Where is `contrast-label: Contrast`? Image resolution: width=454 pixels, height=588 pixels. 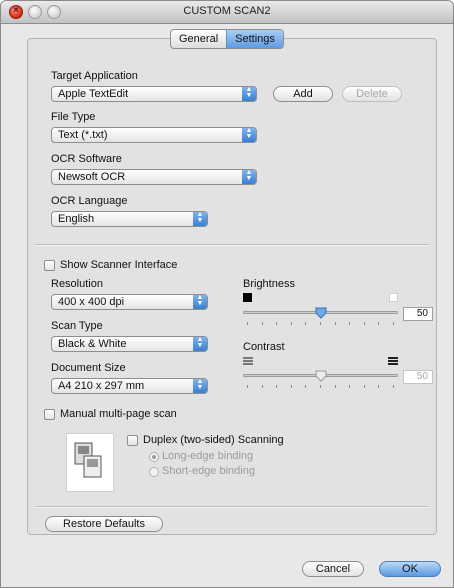 contrast-label: Contrast is located at coordinates (264, 347).